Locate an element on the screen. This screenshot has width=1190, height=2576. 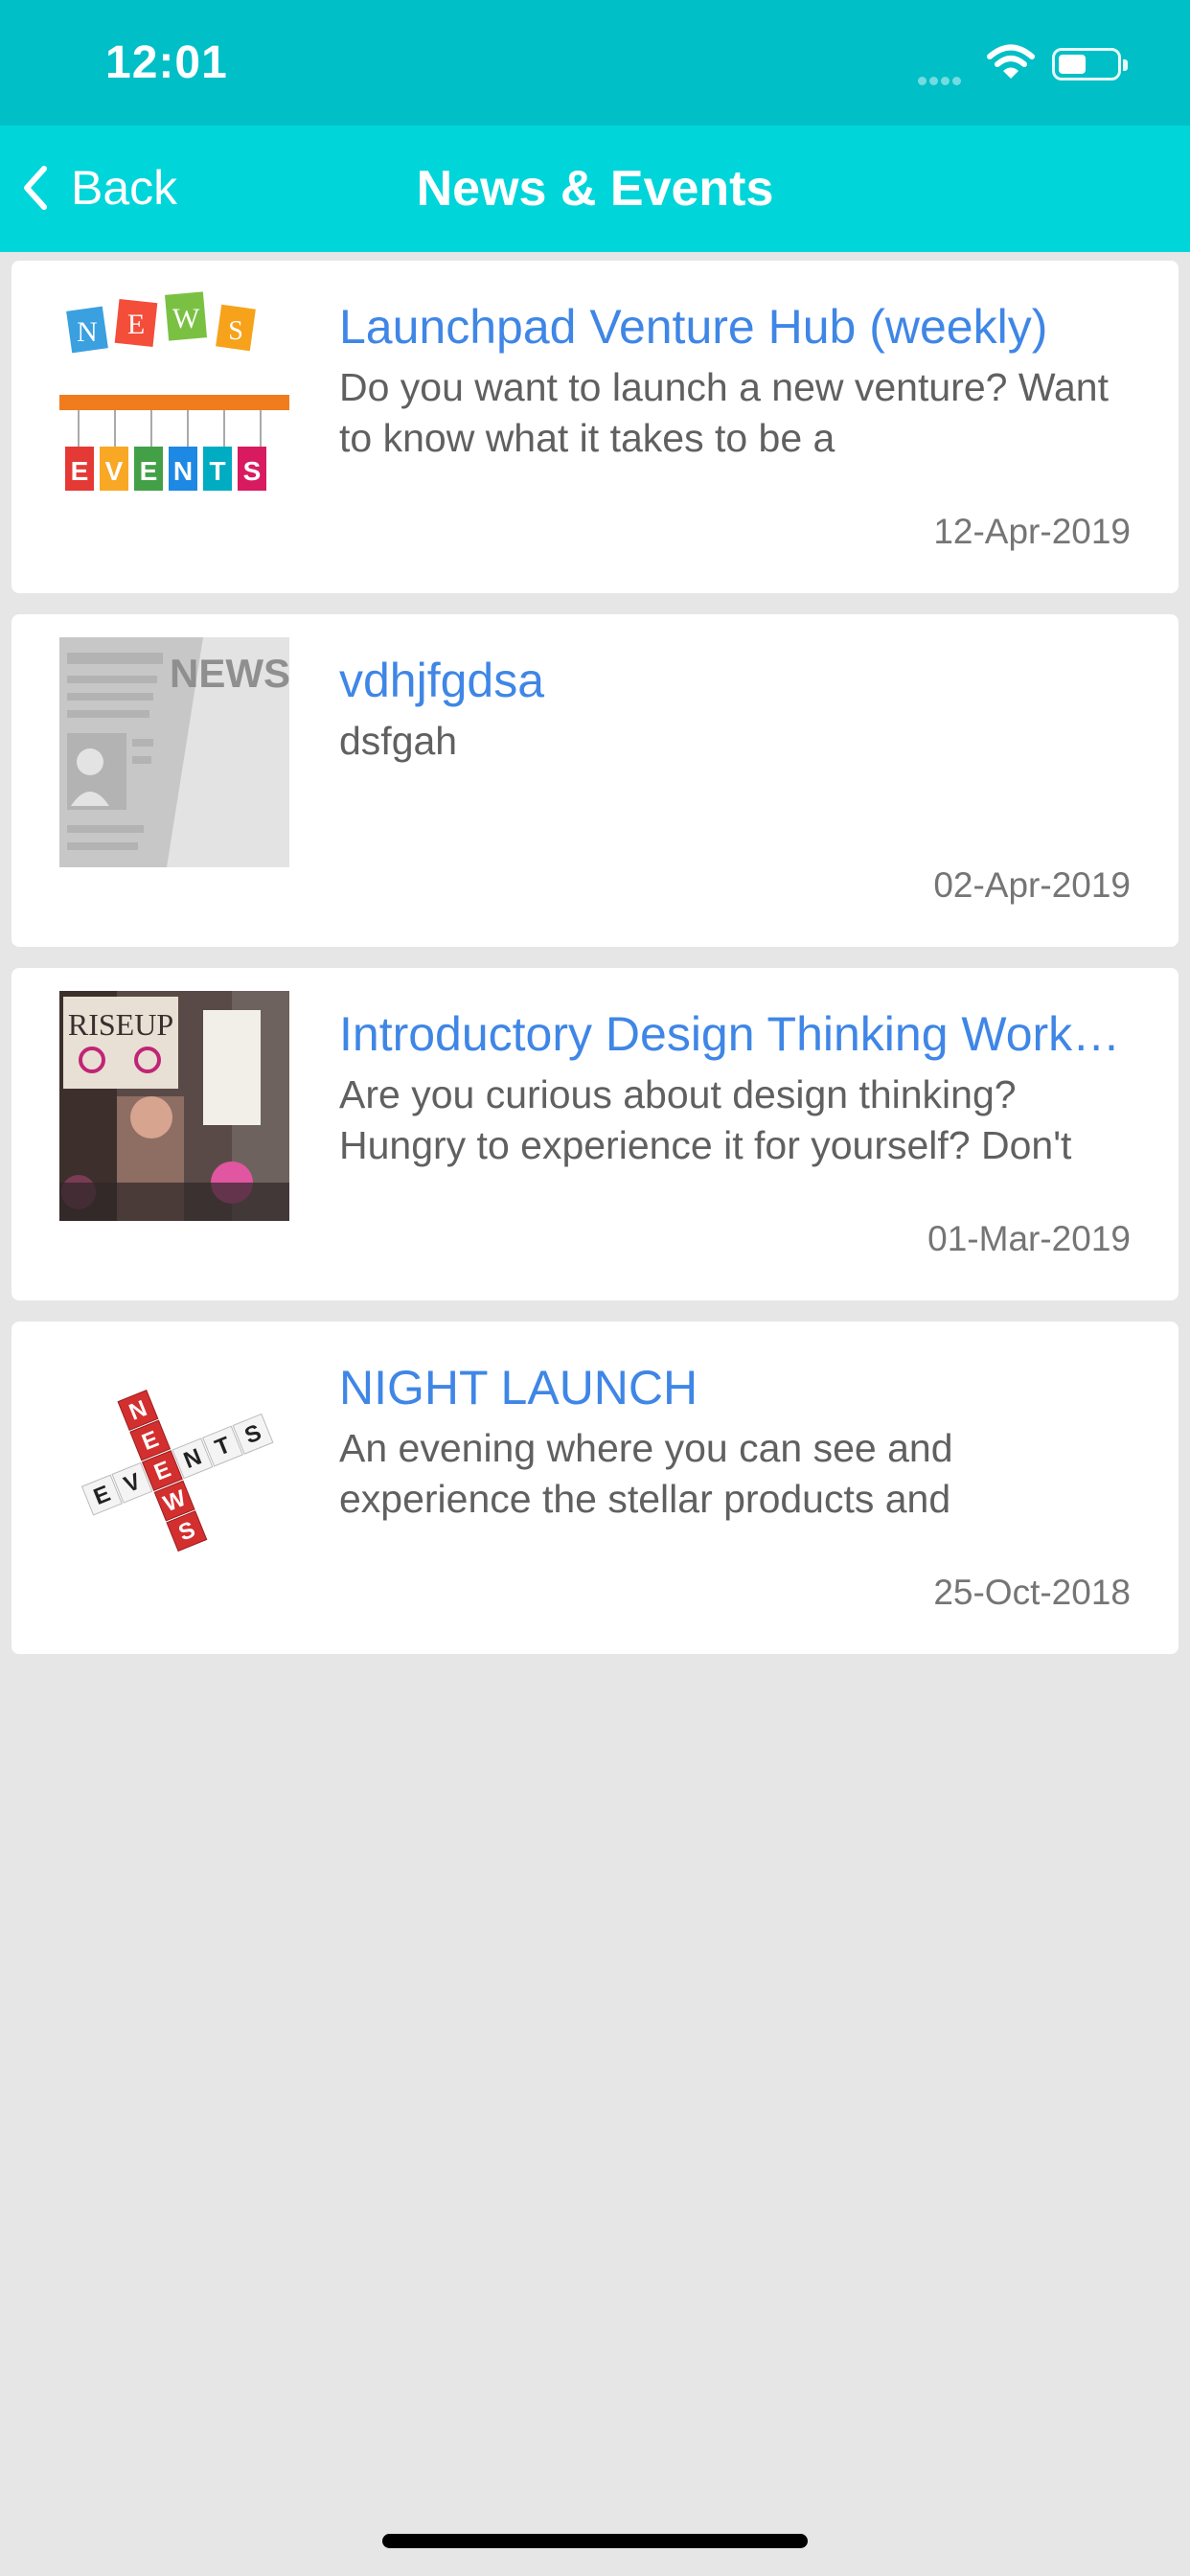
news-title: Launchpad Venture Hub (weekly) is located at coordinates (694, 327).